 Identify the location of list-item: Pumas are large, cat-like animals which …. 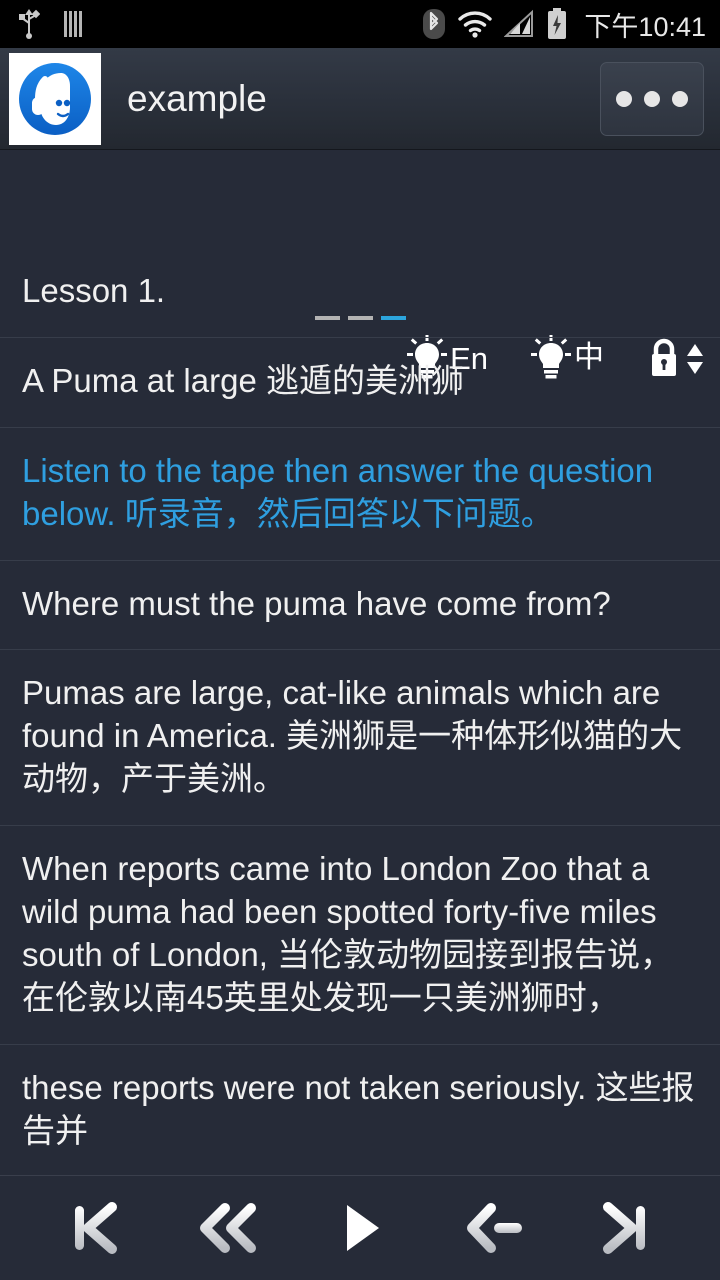
(360, 738).